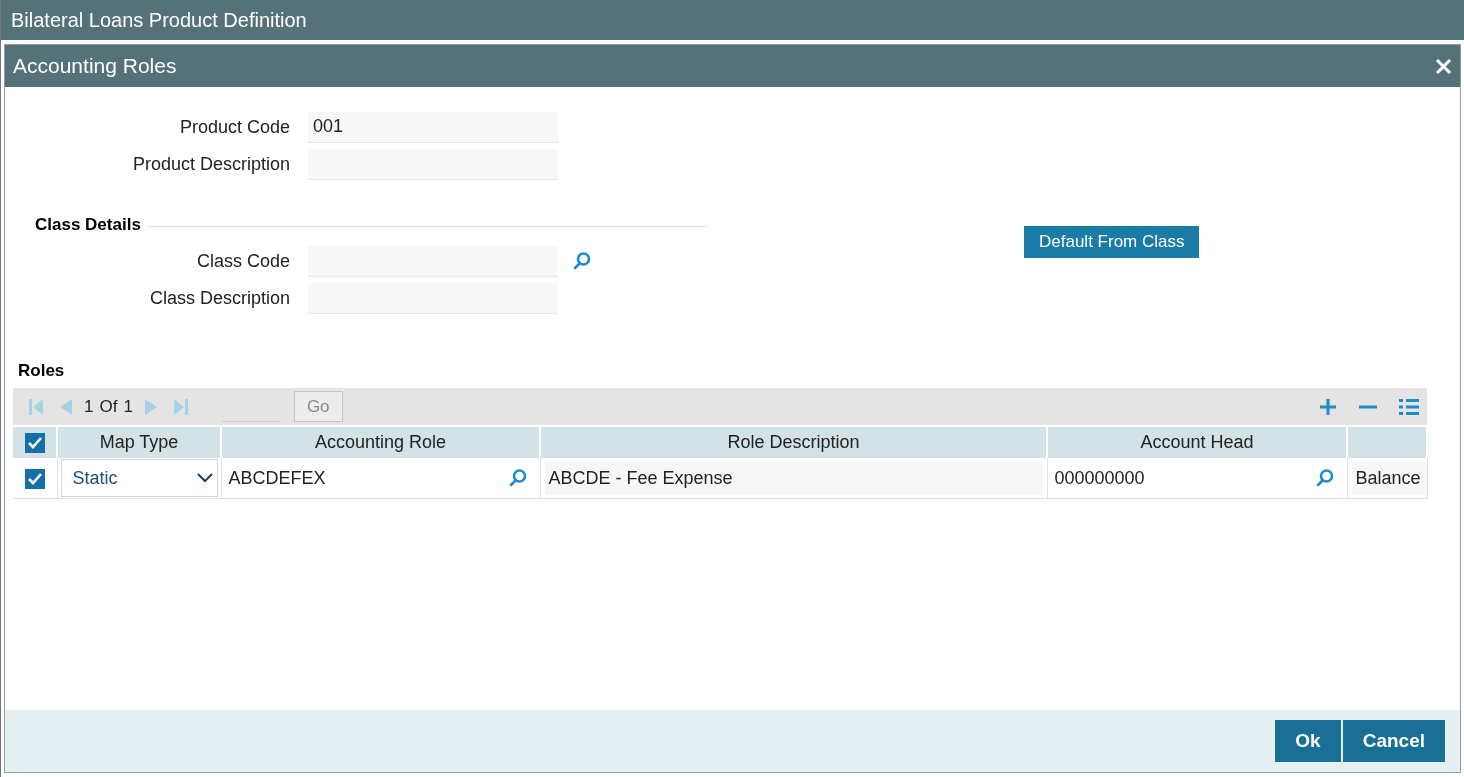 The width and height of the screenshot is (1464, 777). Describe the element at coordinates (204, 478) in the screenshot. I see `chevron-down-icon` at that location.